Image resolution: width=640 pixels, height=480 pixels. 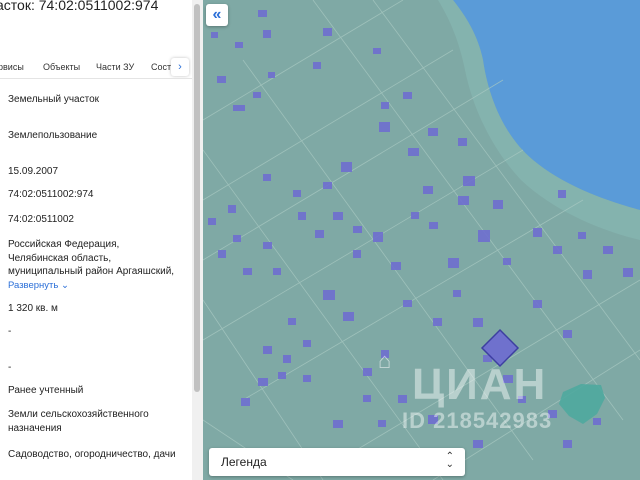 What do you see at coordinates (449, 460) in the screenshot?
I see `updown-chevron-icon: ⌃ ⌄` at bounding box center [449, 460].